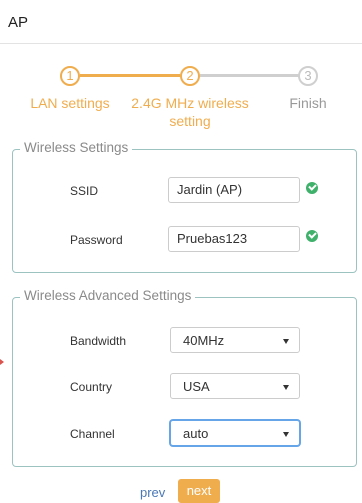  Describe the element at coordinates (84, 191) in the screenshot. I see `ssid-label: SSID` at that location.